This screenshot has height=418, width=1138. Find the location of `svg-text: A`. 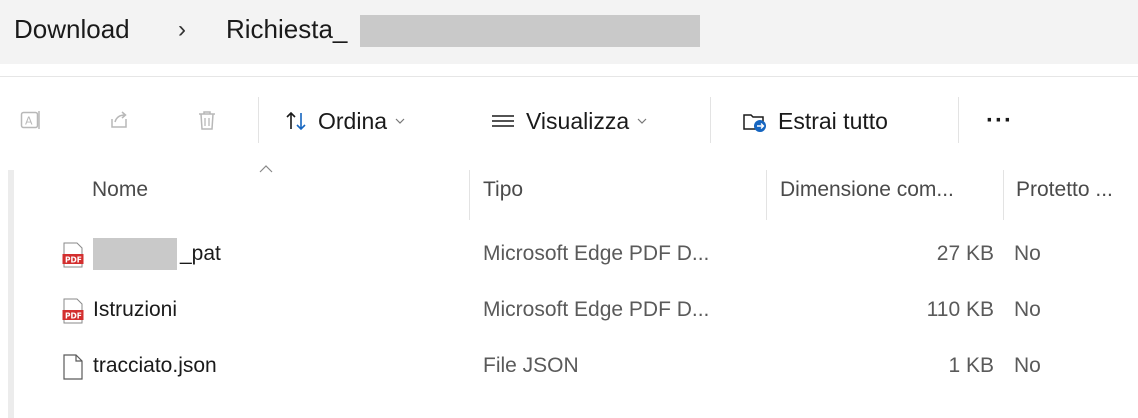

svg-text: A is located at coordinates (29, 121).